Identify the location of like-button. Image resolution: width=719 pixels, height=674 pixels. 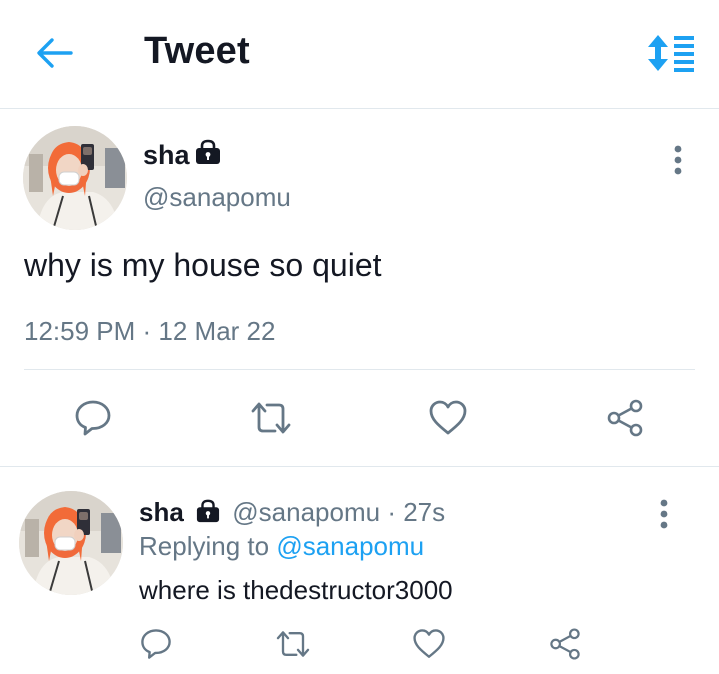
(448, 420).